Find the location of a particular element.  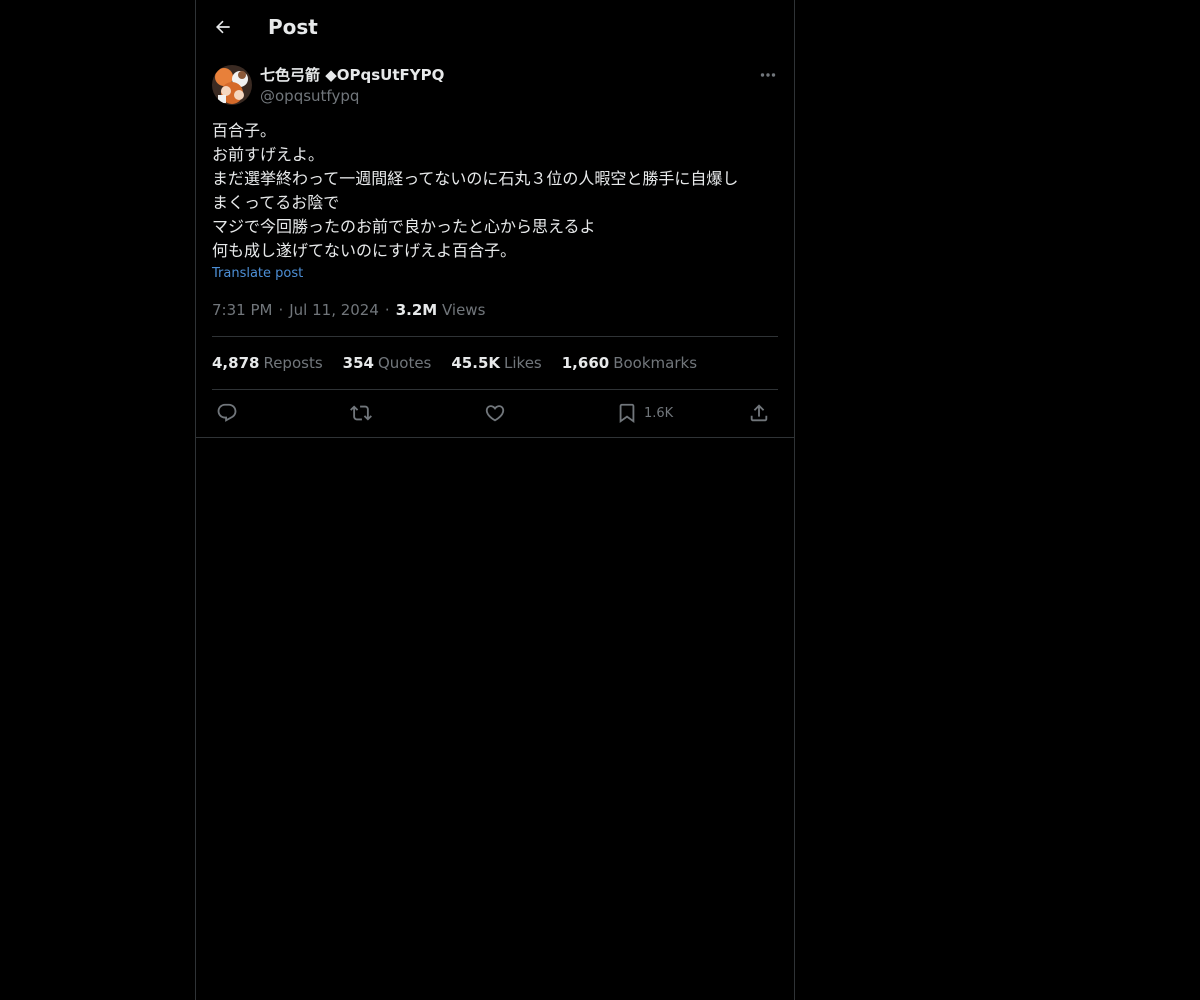

author-handle: @opqsutfypq is located at coordinates (309, 96).